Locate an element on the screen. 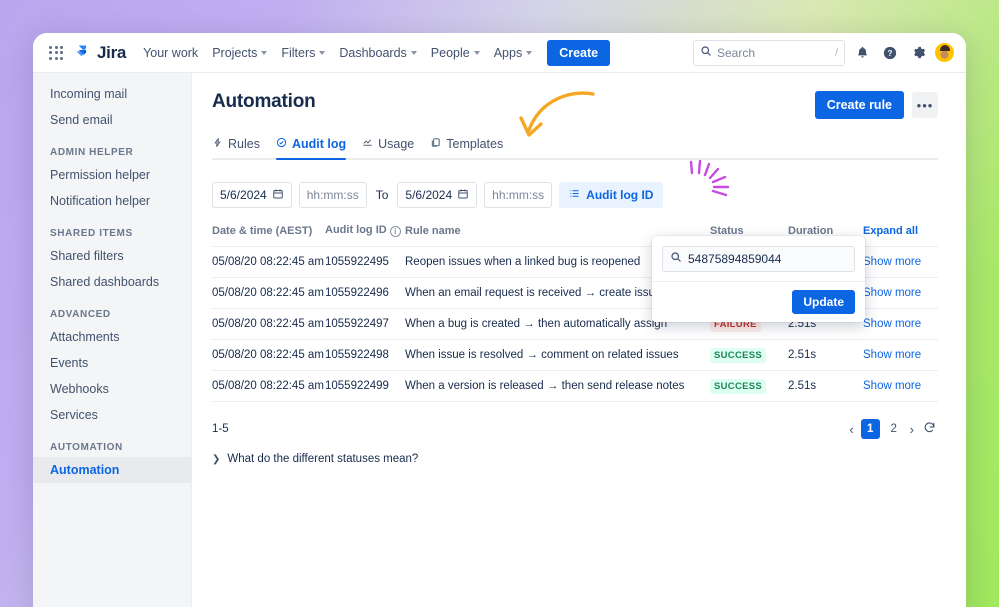  global-nav-right-group: Search / ? is located at coordinates (823, 52).